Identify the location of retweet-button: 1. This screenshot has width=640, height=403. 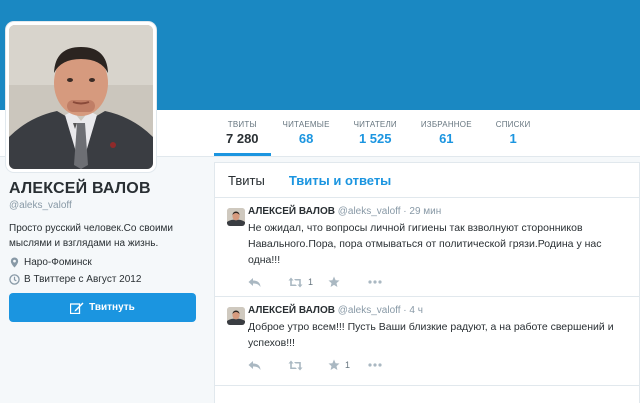
(308, 282).